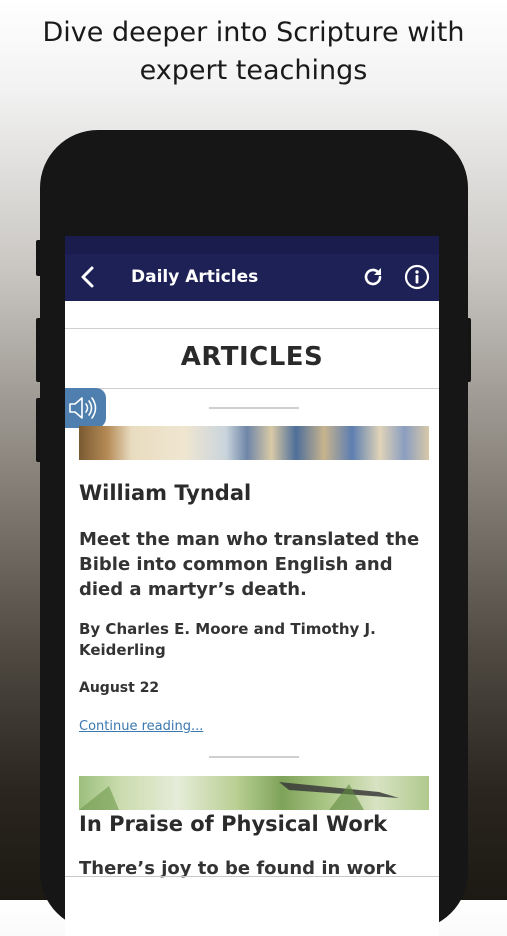 This screenshot has width=507, height=936. Describe the element at coordinates (252, 876) in the screenshot. I see `bottom-edge` at that location.